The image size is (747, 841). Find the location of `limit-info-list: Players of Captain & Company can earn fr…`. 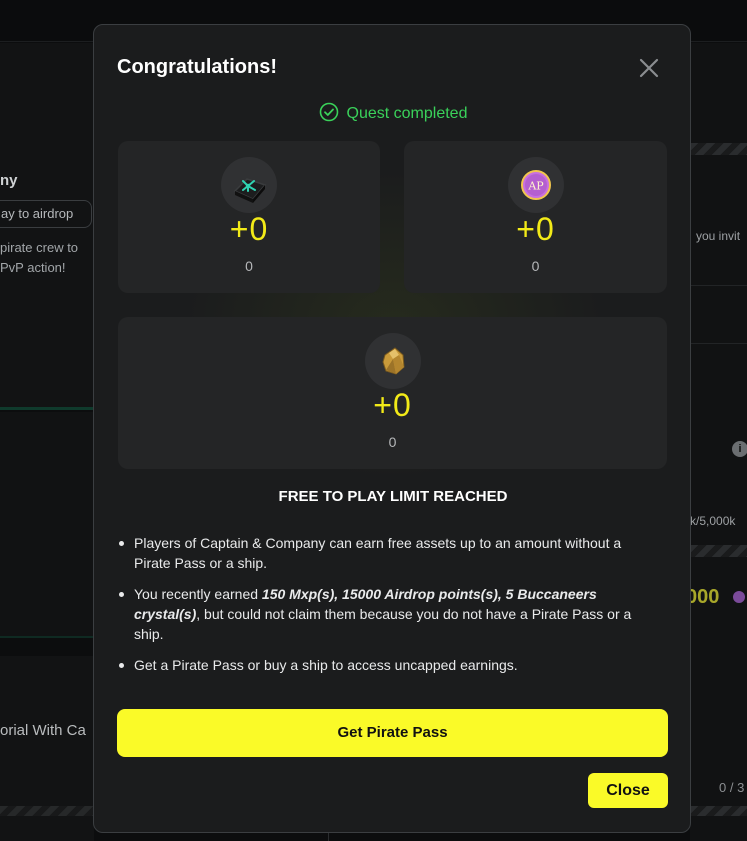

limit-info-list: Players of Captain & Company can earn fr… is located at coordinates (387, 609).